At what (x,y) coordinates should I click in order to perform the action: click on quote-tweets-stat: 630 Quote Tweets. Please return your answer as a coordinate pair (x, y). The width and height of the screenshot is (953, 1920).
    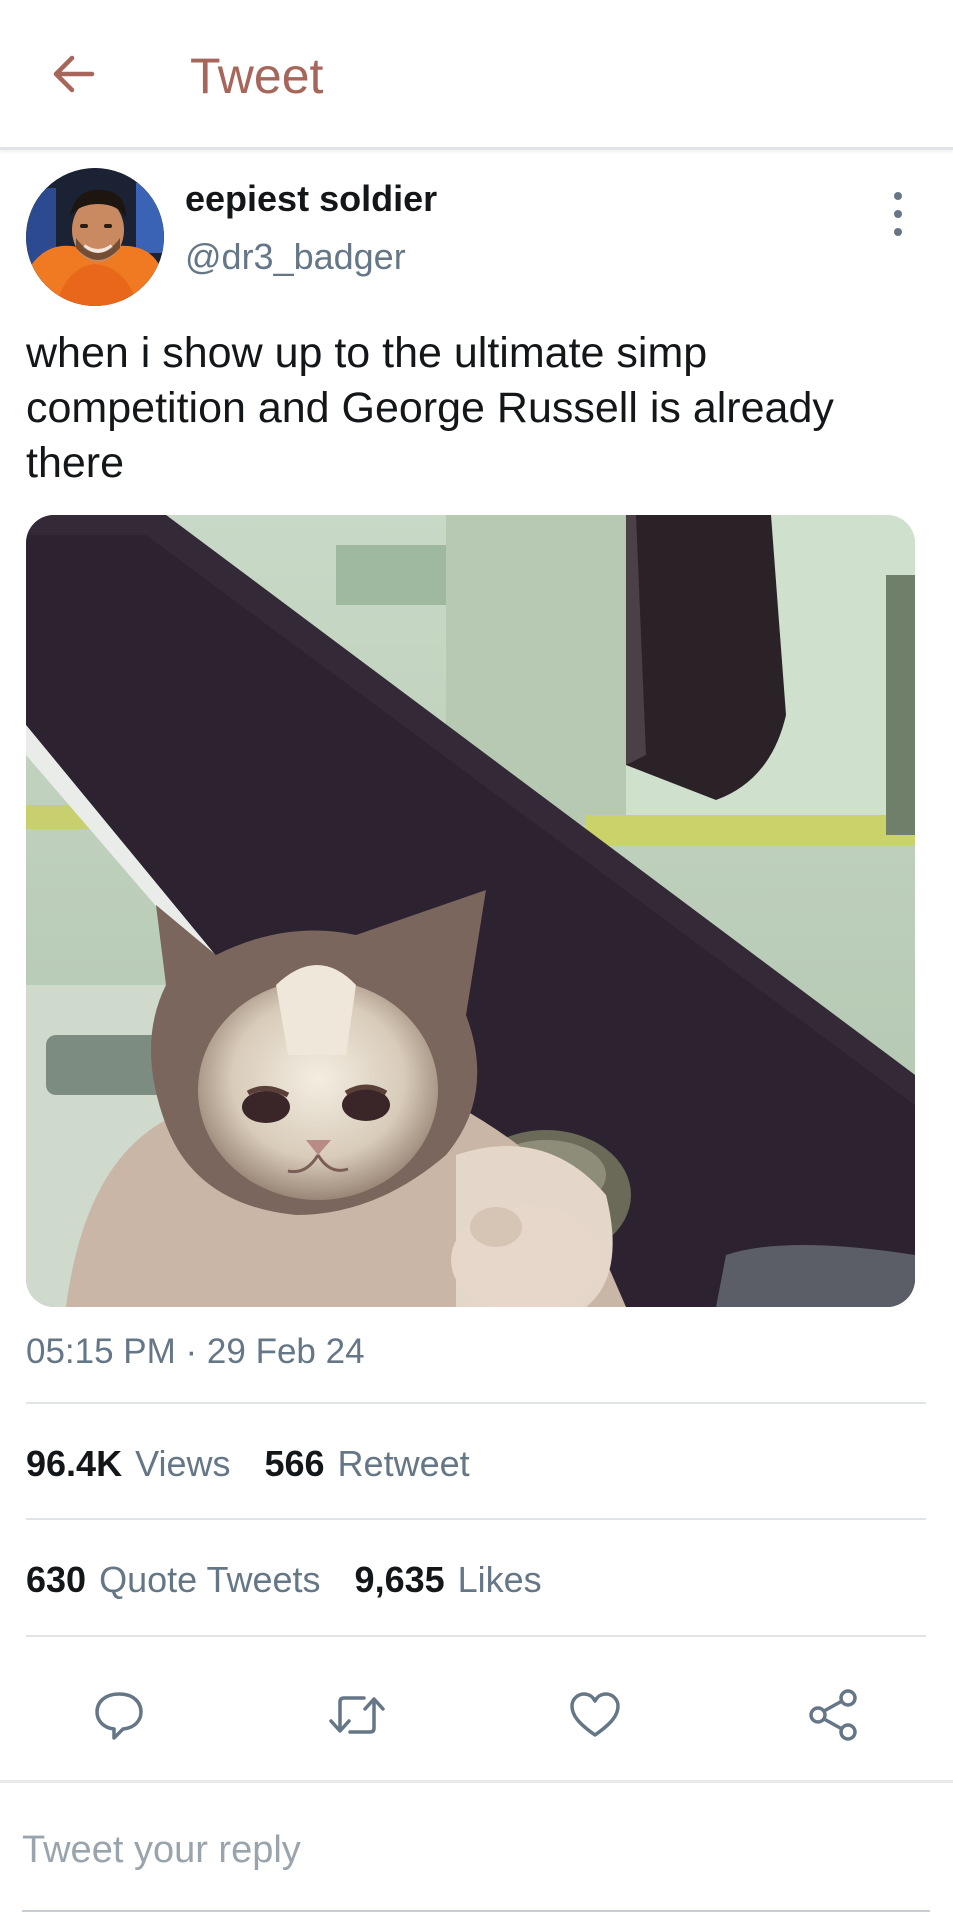
    Looking at the image, I should click on (173, 1580).